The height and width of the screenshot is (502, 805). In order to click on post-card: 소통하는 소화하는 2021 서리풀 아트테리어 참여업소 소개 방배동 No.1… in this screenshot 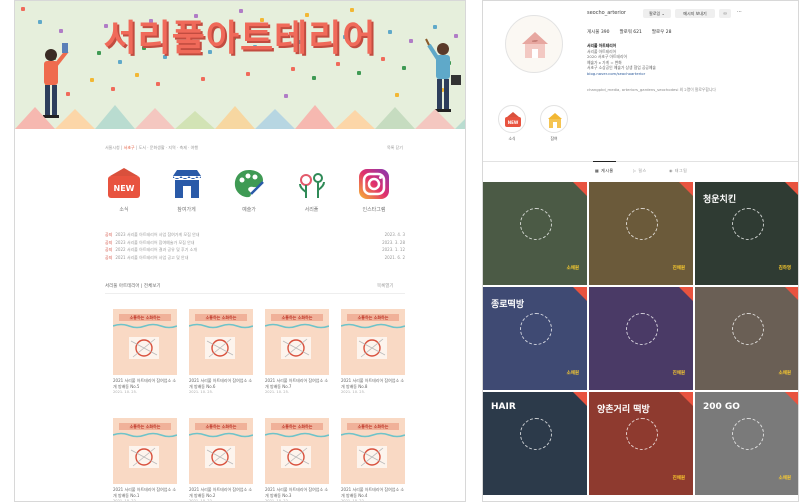, I will do `click(145, 459)`.